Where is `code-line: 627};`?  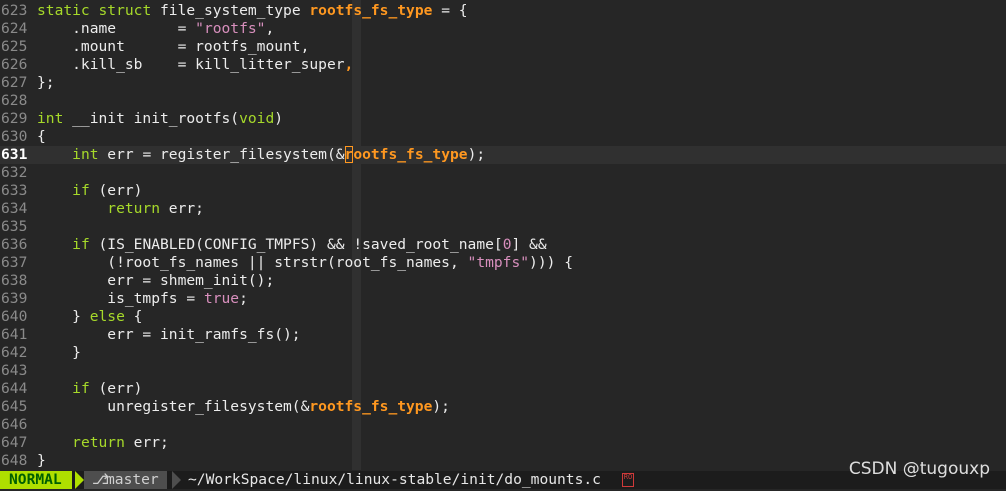
code-line: 627}; is located at coordinates (503, 83).